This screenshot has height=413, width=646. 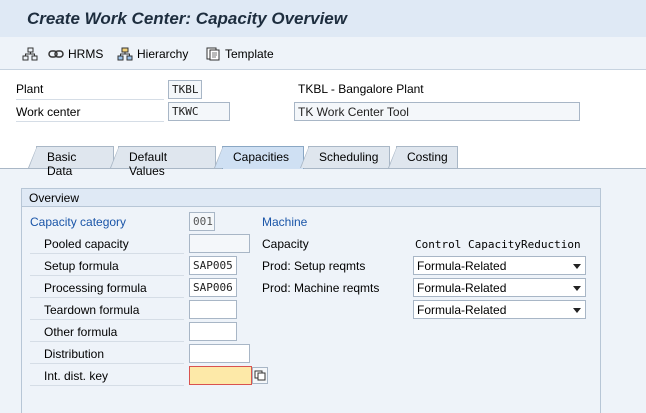 What do you see at coordinates (249, 54) in the screenshot?
I see `template-label: Template` at bounding box center [249, 54].